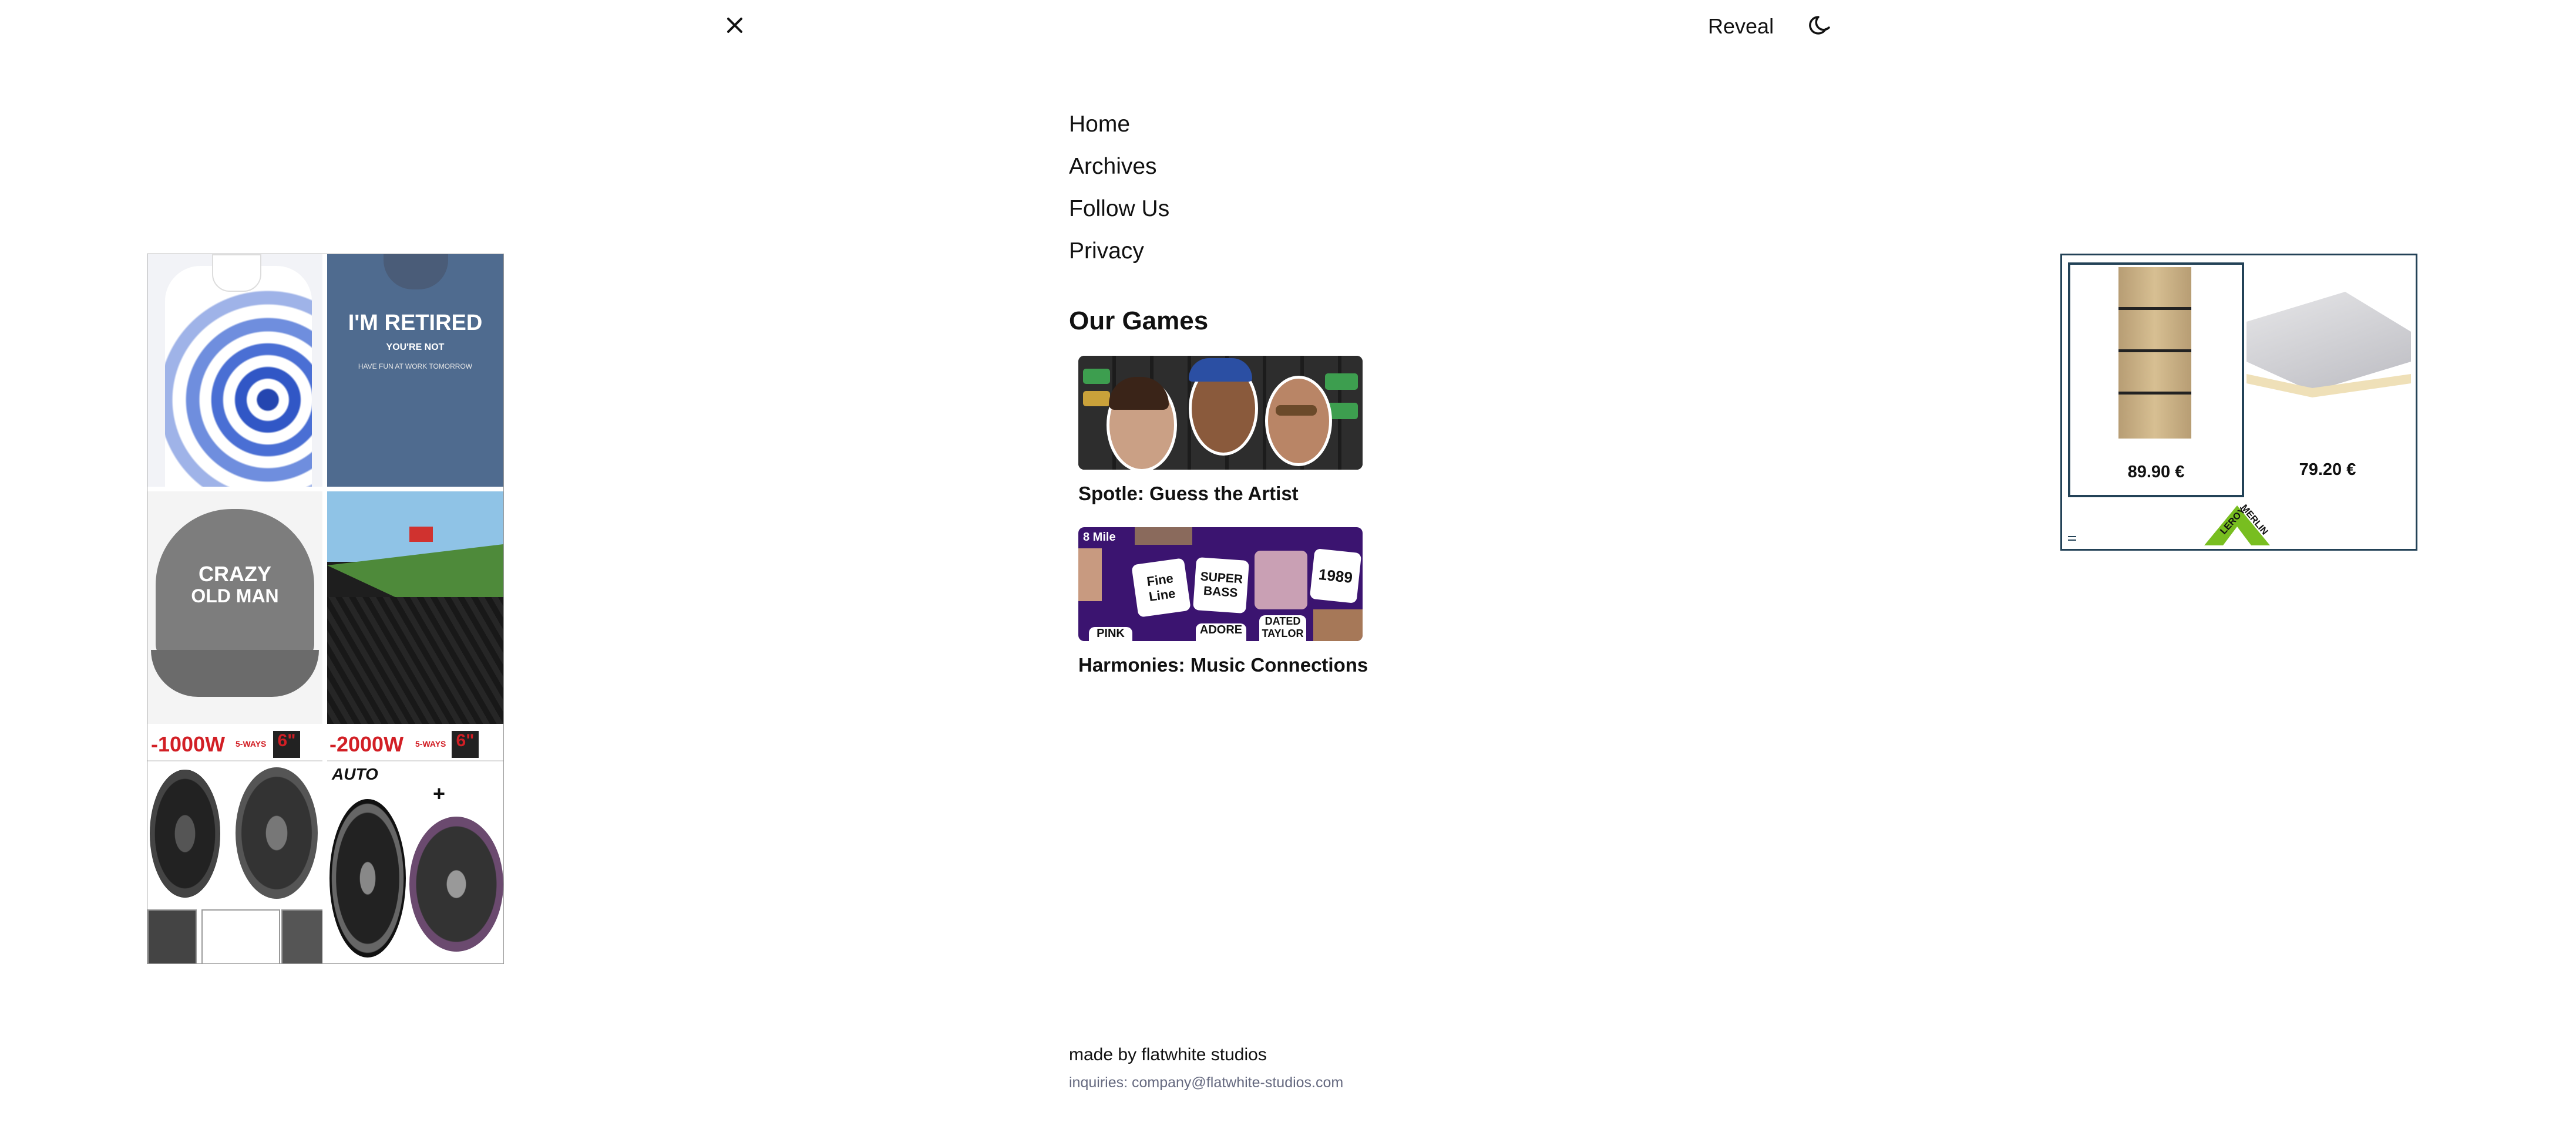 This screenshot has height=1126, width=2576. What do you see at coordinates (1335, 576) in the screenshot?
I see `tile-text: 1989` at bounding box center [1335, 576].